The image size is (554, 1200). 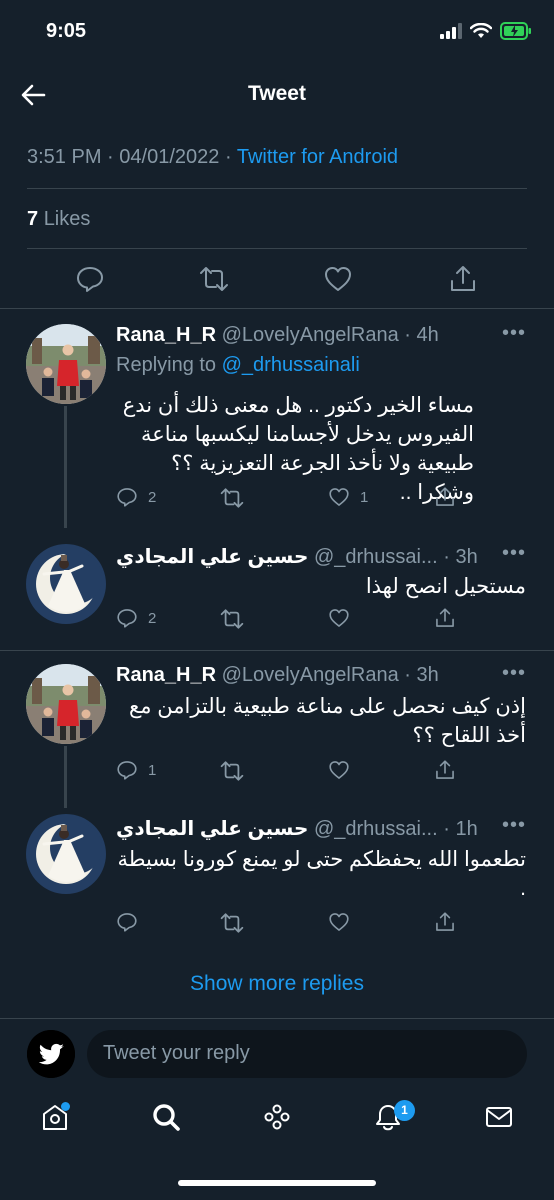 What do you see at coordinates (451, 31) in the screenshot?
I see `signal-icon` at bounding box center [451, 31].